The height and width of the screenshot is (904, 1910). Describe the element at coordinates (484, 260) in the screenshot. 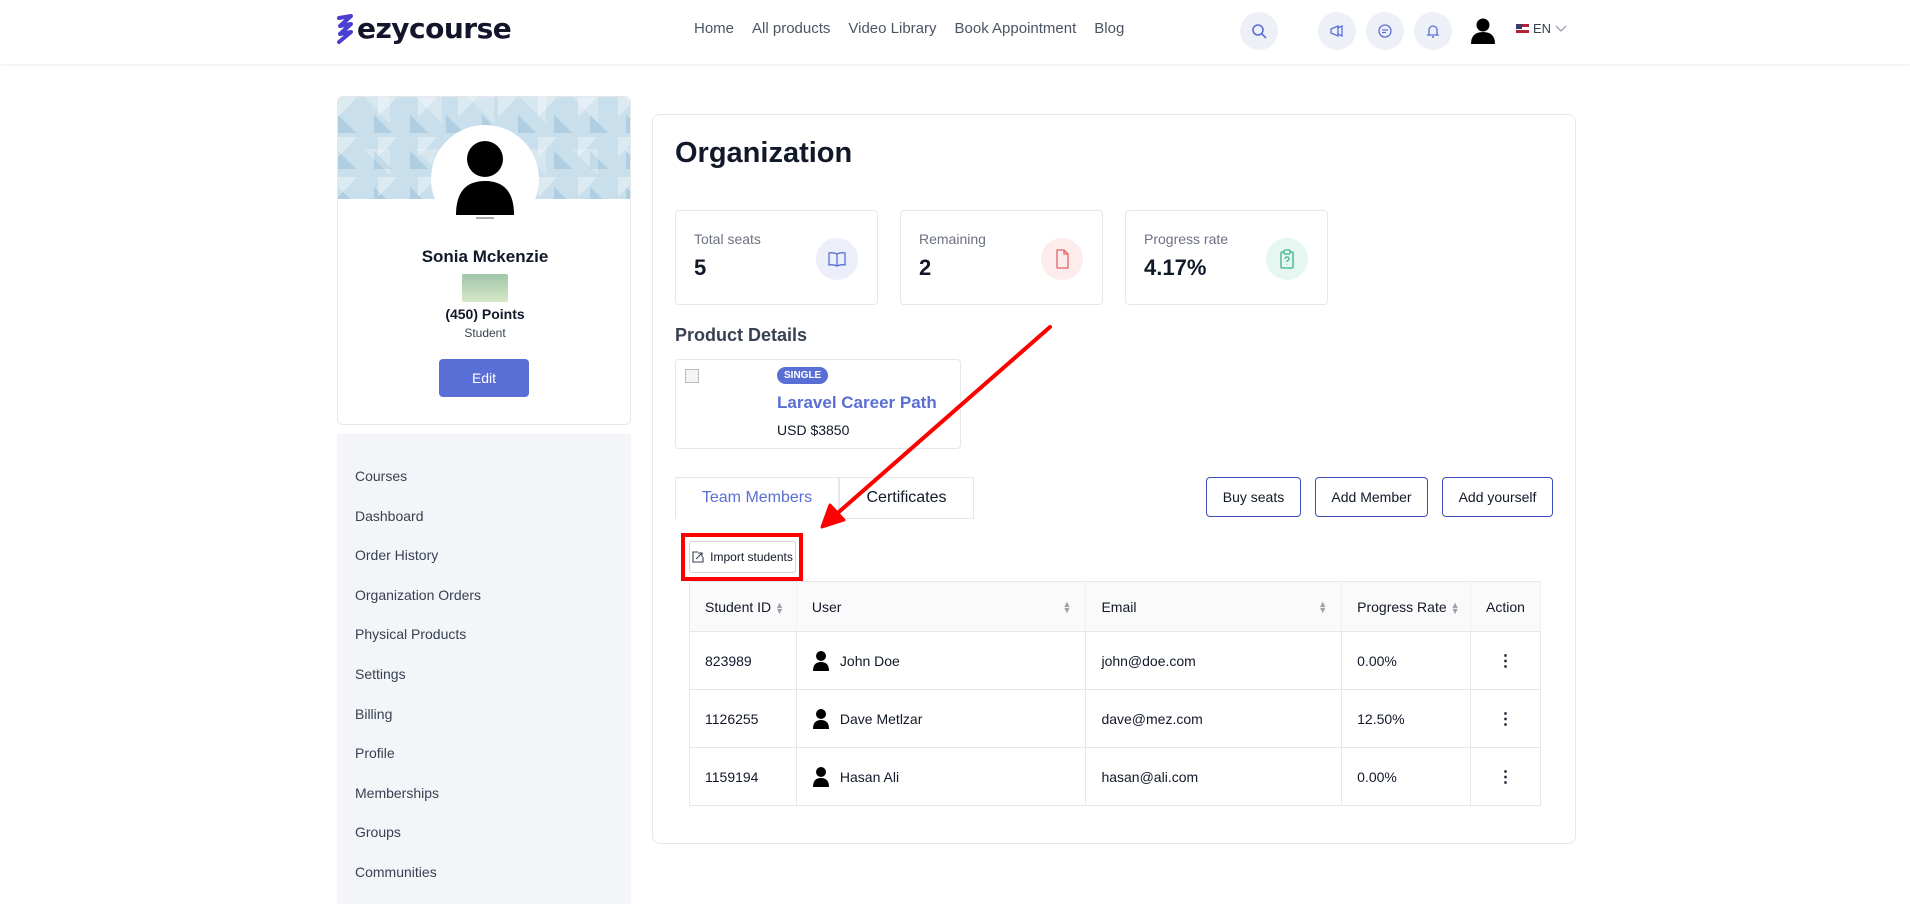

I see `profile-card: Sonia Mckenzie (450) Points Student Edit` at that location.